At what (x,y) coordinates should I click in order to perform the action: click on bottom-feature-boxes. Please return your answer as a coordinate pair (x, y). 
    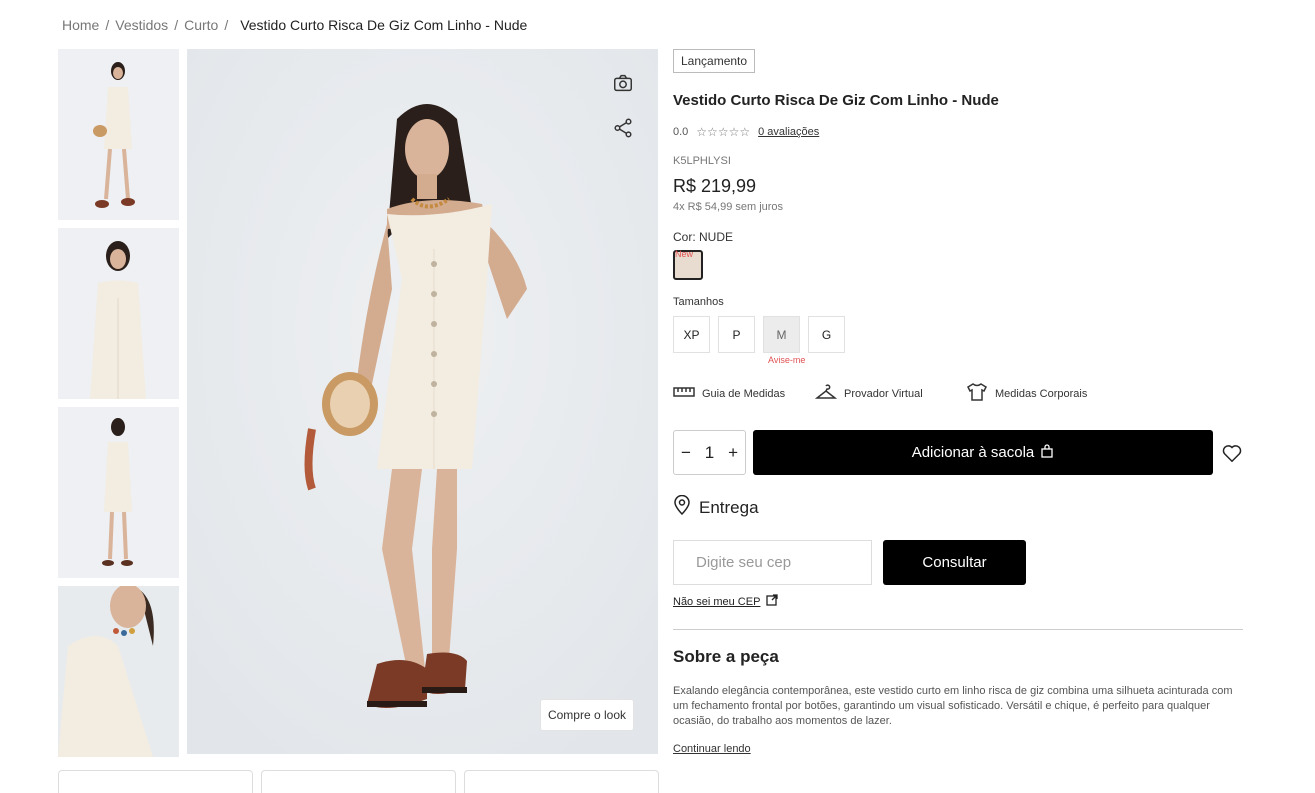
    Looking at the image, I should click on (358, 781).